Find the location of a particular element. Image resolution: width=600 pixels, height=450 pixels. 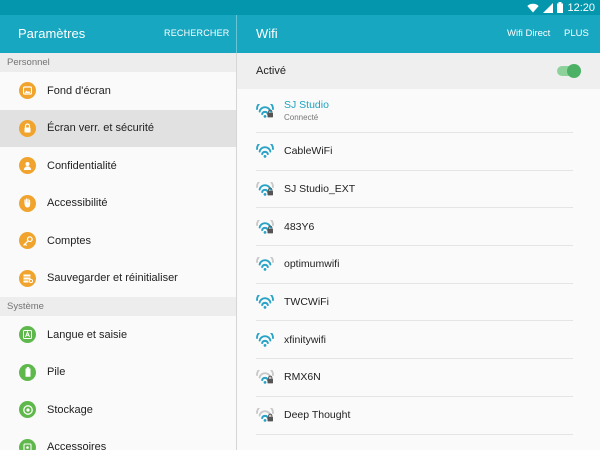

signal-icon is located at coordinates (548, 7).